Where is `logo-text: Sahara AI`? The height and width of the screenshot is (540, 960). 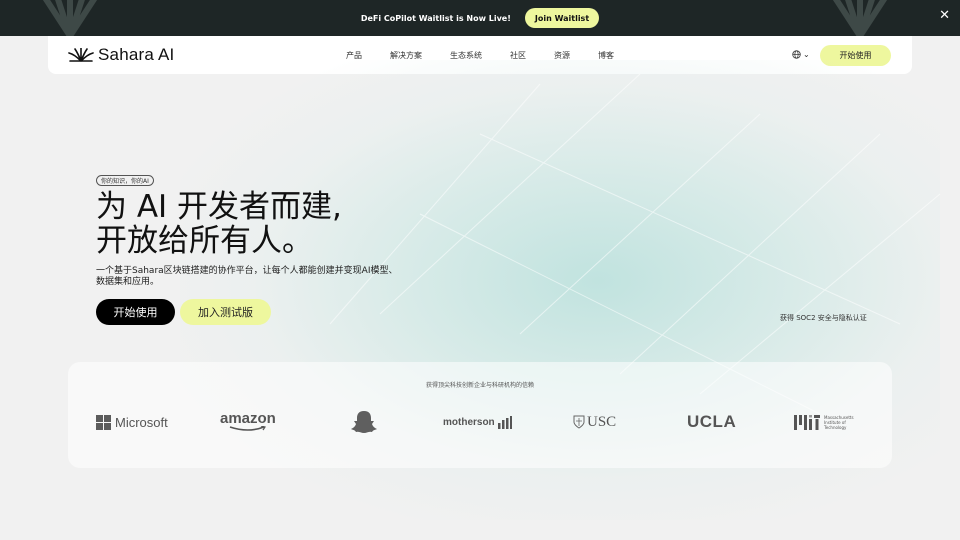
logo-text: Sahara AI is located at coordinates (136, 54).